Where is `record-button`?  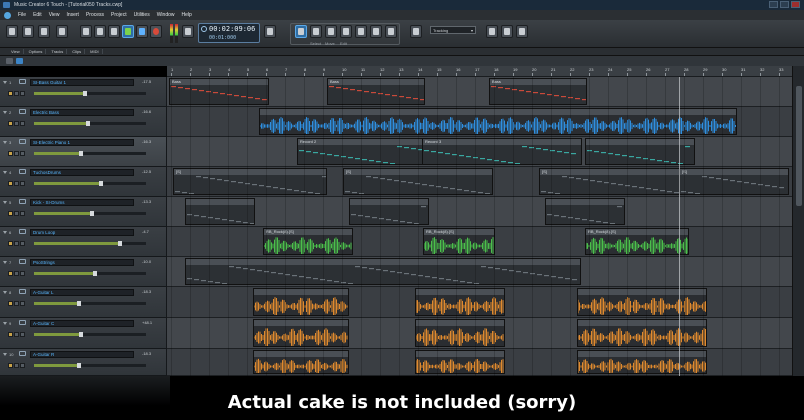 record-button is located at coordinates (156, 31).